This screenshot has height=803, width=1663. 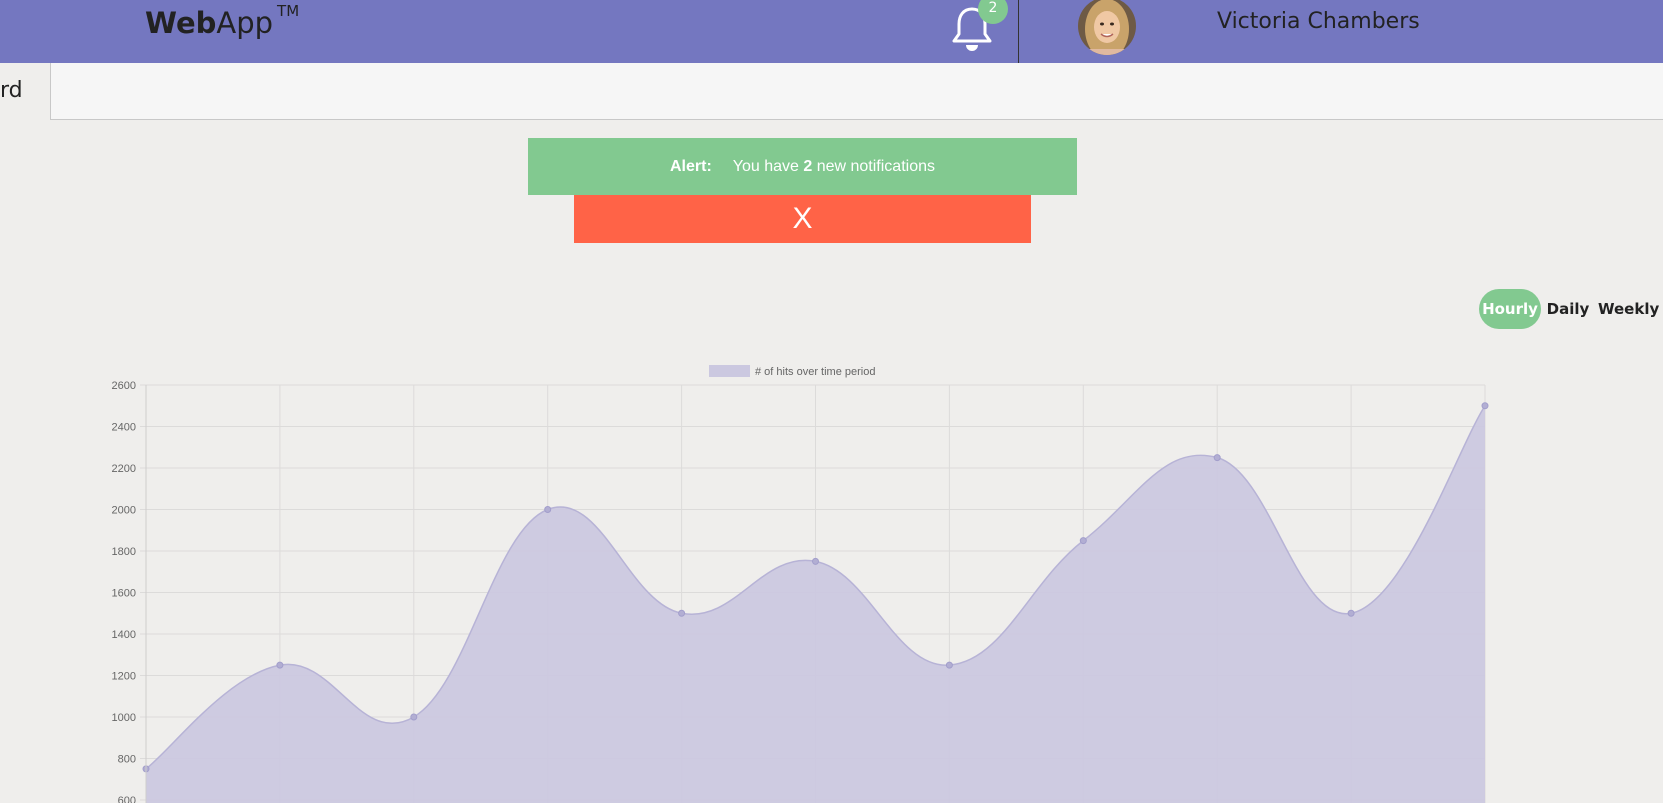 I want to click on y-tick-label: 2000, so click(x=124, y=511).